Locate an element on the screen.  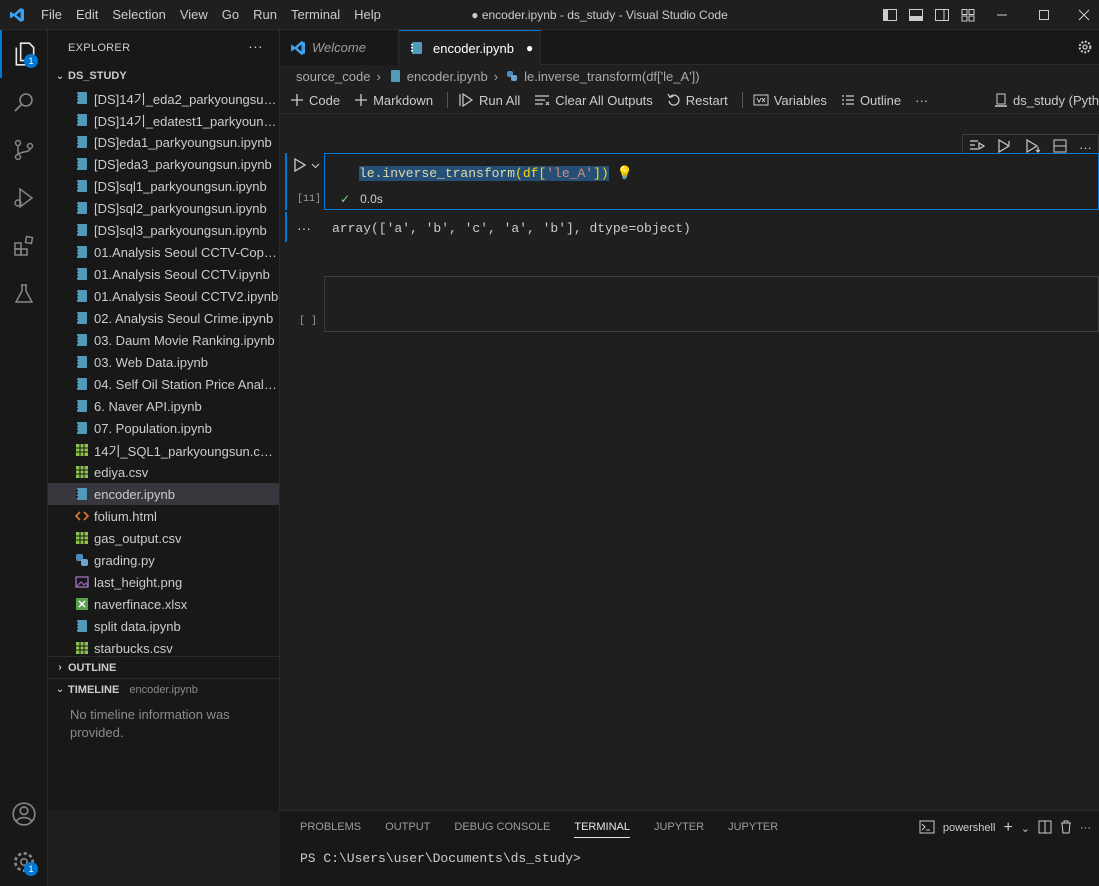
panel-tab-debug-console: DEBUG CONSOLE is located at coordinates (502, 829).